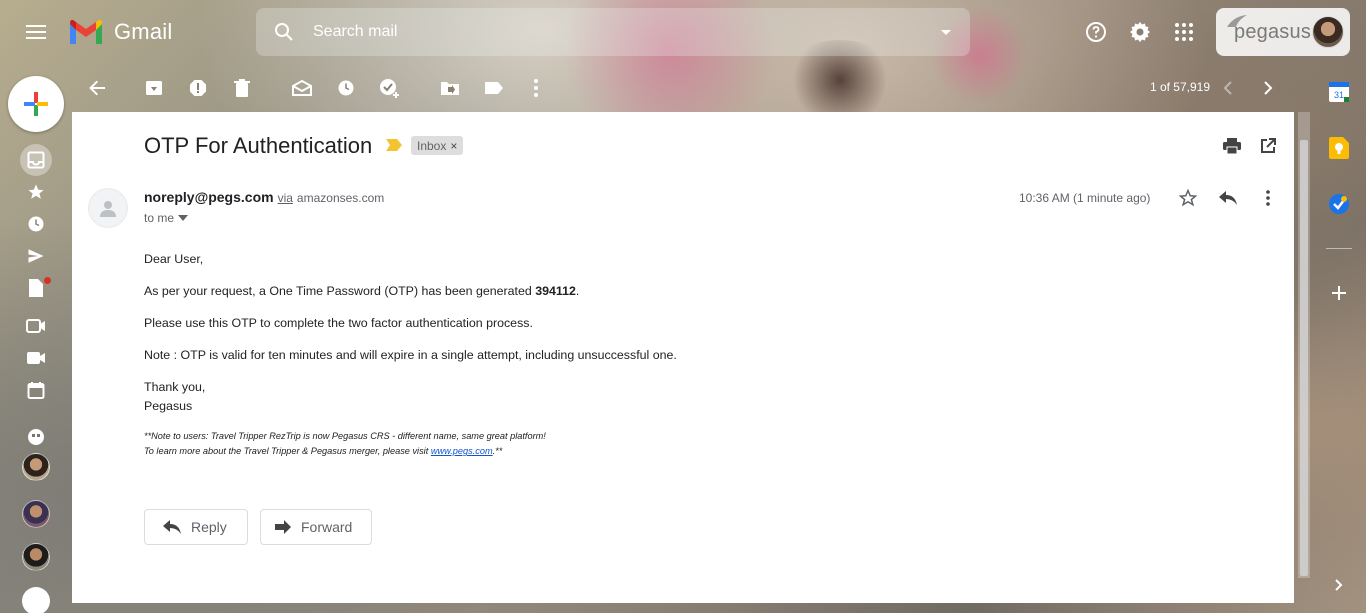 Image resolution: width=1366 pixels, height=613 pixels. I want to click on gmail-logo: Gmail, so click(120, 32).